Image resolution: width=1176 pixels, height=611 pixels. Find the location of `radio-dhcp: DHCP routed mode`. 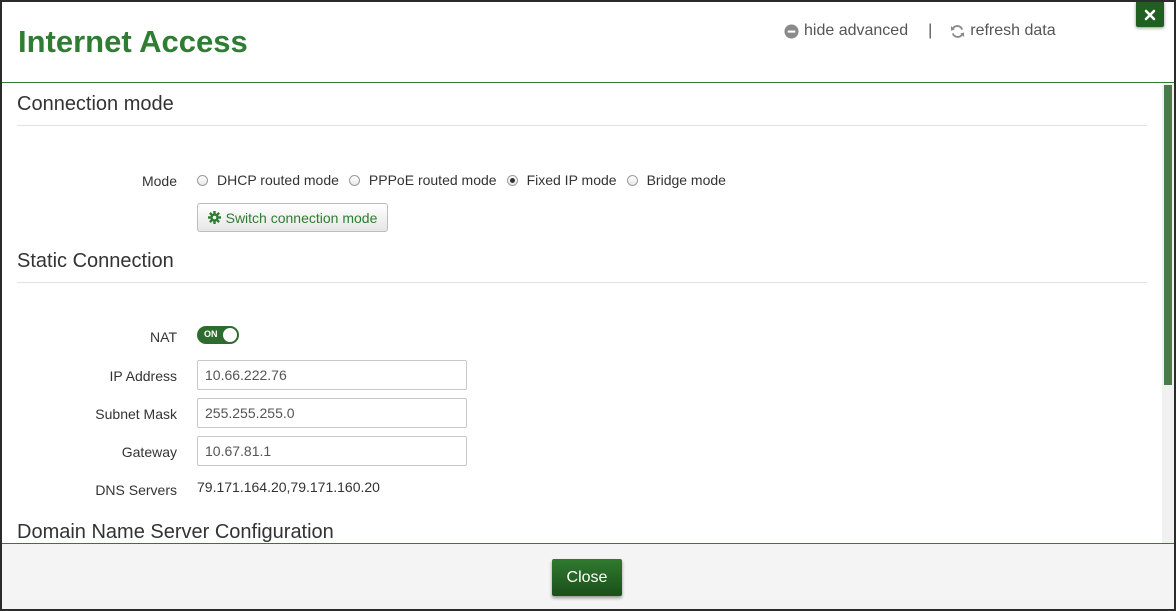

radio-dhcp: DHCP routed mode is located at coordinates (268, 180).